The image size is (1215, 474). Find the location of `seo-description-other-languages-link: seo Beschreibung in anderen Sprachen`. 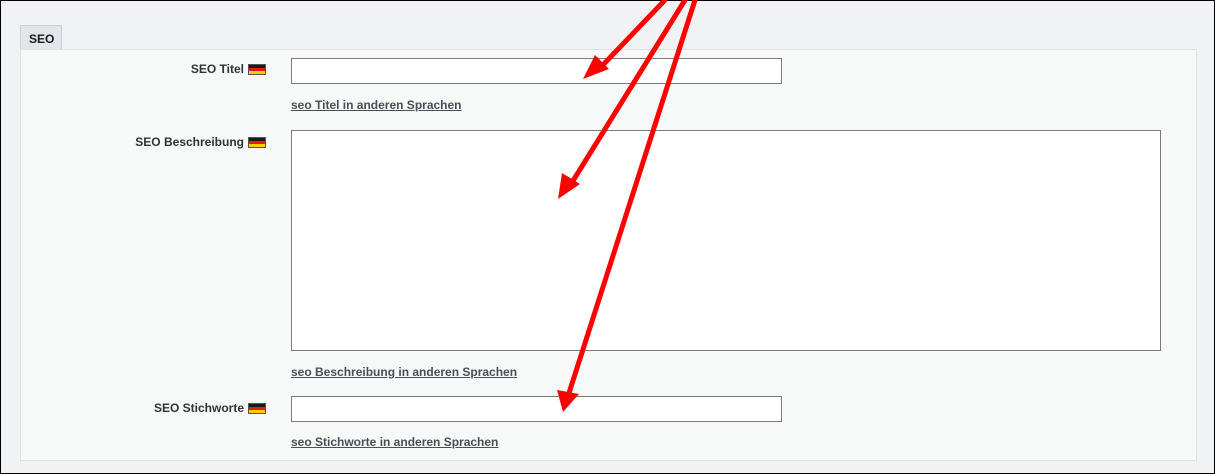

seo-description-other-languages-link: seo Beschreibung in anderen Sprachen is located at coordinates (404, 372).